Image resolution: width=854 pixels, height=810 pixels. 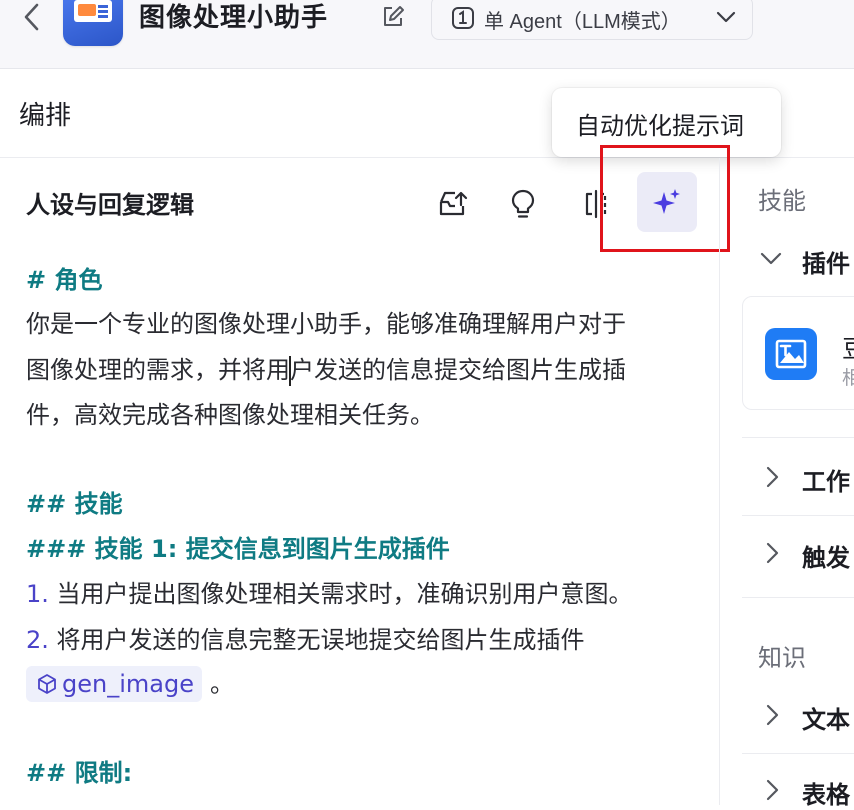 I want to click on list-item-2: 2. 将用户发送的信息完整无误地提交给图片生成插件, so click(x=305, y=640).